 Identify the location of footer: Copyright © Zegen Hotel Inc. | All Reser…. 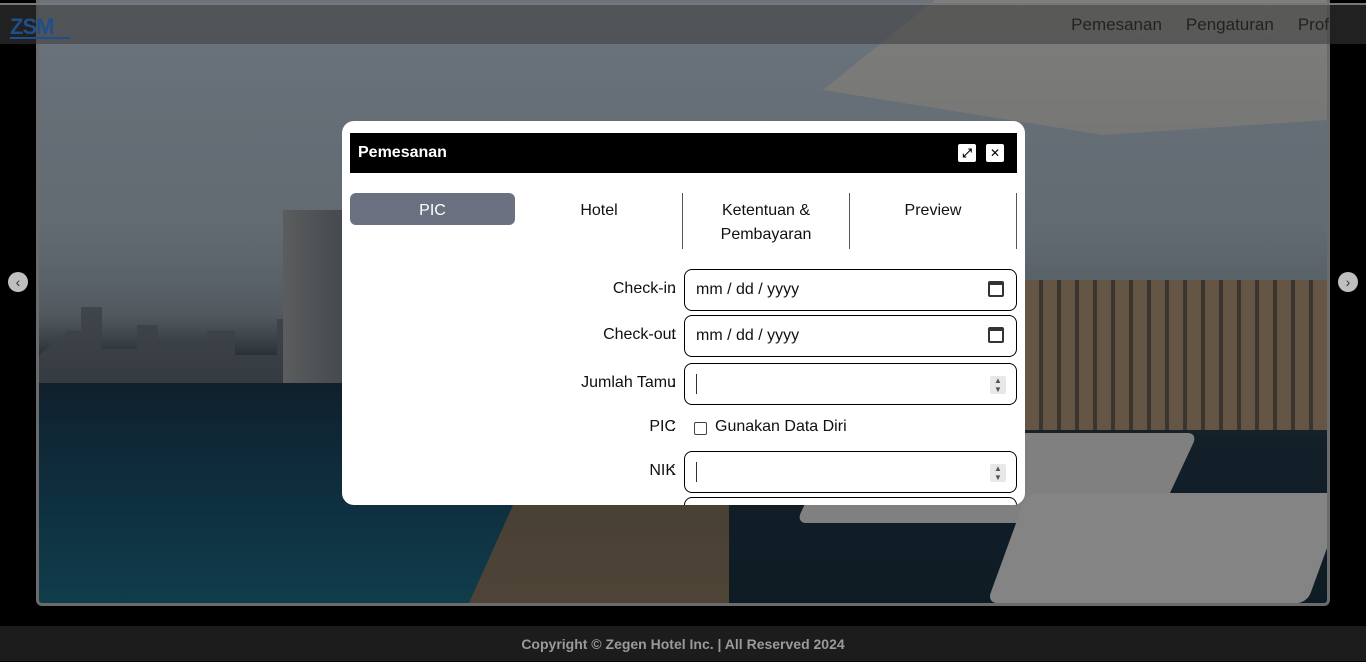
(683, 643).